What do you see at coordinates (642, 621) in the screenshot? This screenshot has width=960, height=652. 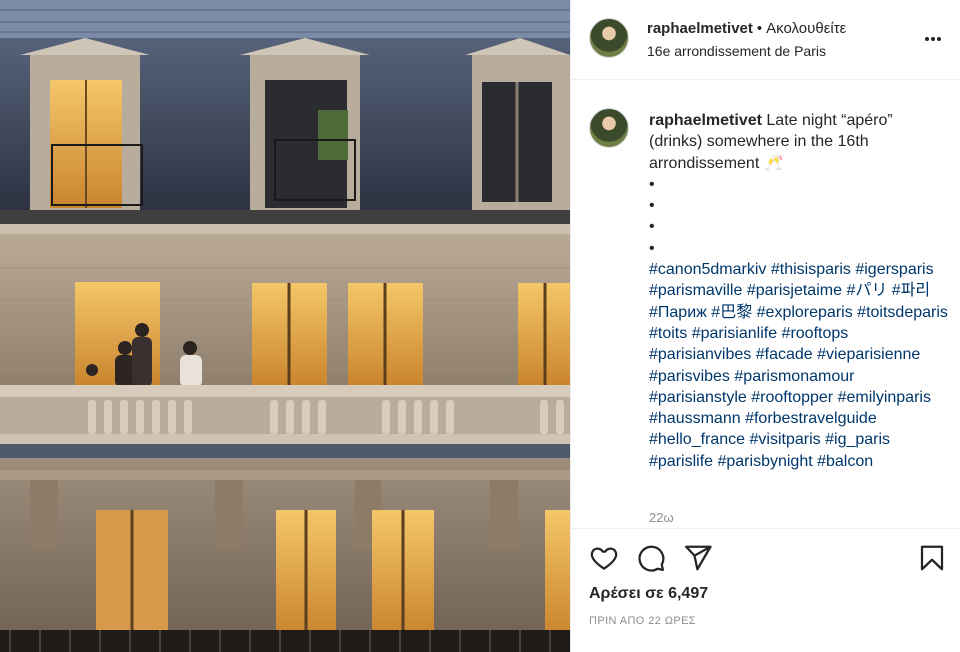 I see `posted-time: ΠΡΙΝ ΑΠΟ 22 ΩΡΕΣ` at bounding box center [642, 621].